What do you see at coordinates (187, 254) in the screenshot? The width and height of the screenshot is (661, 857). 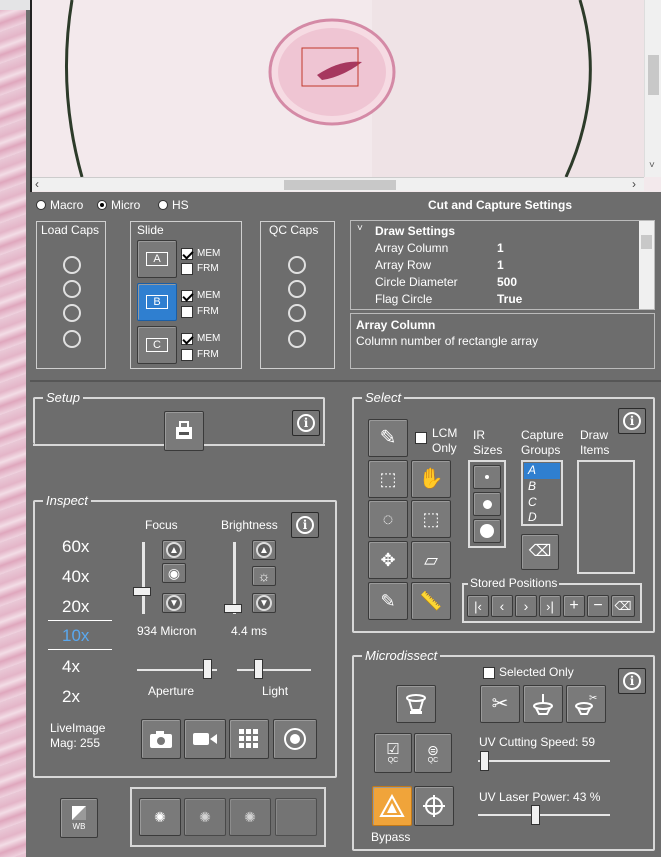 I see `slide-a-mem-checkbox` at bounding box center [187, 254].